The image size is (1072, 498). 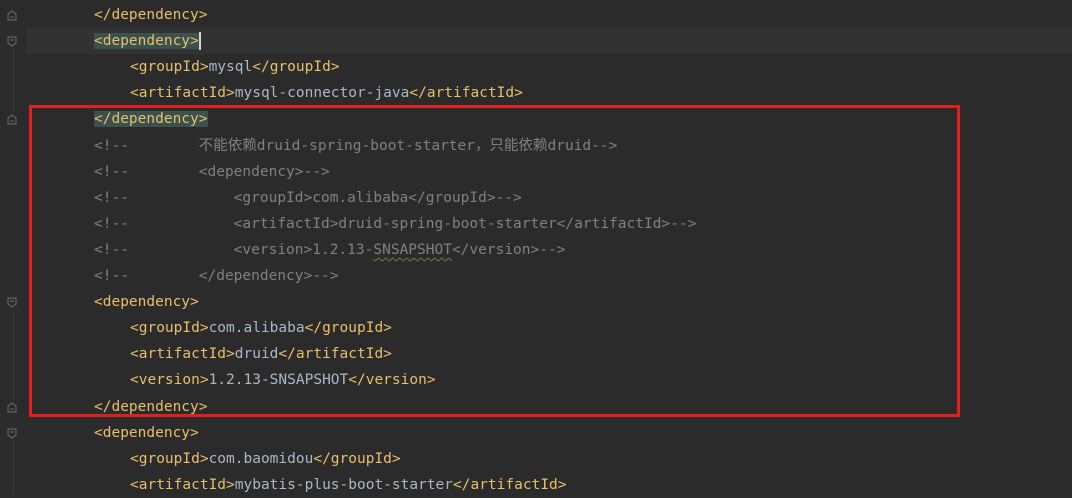 I want to click on code-line-text: <groupId>mysql</groupId>, so click(x=235, y=67).